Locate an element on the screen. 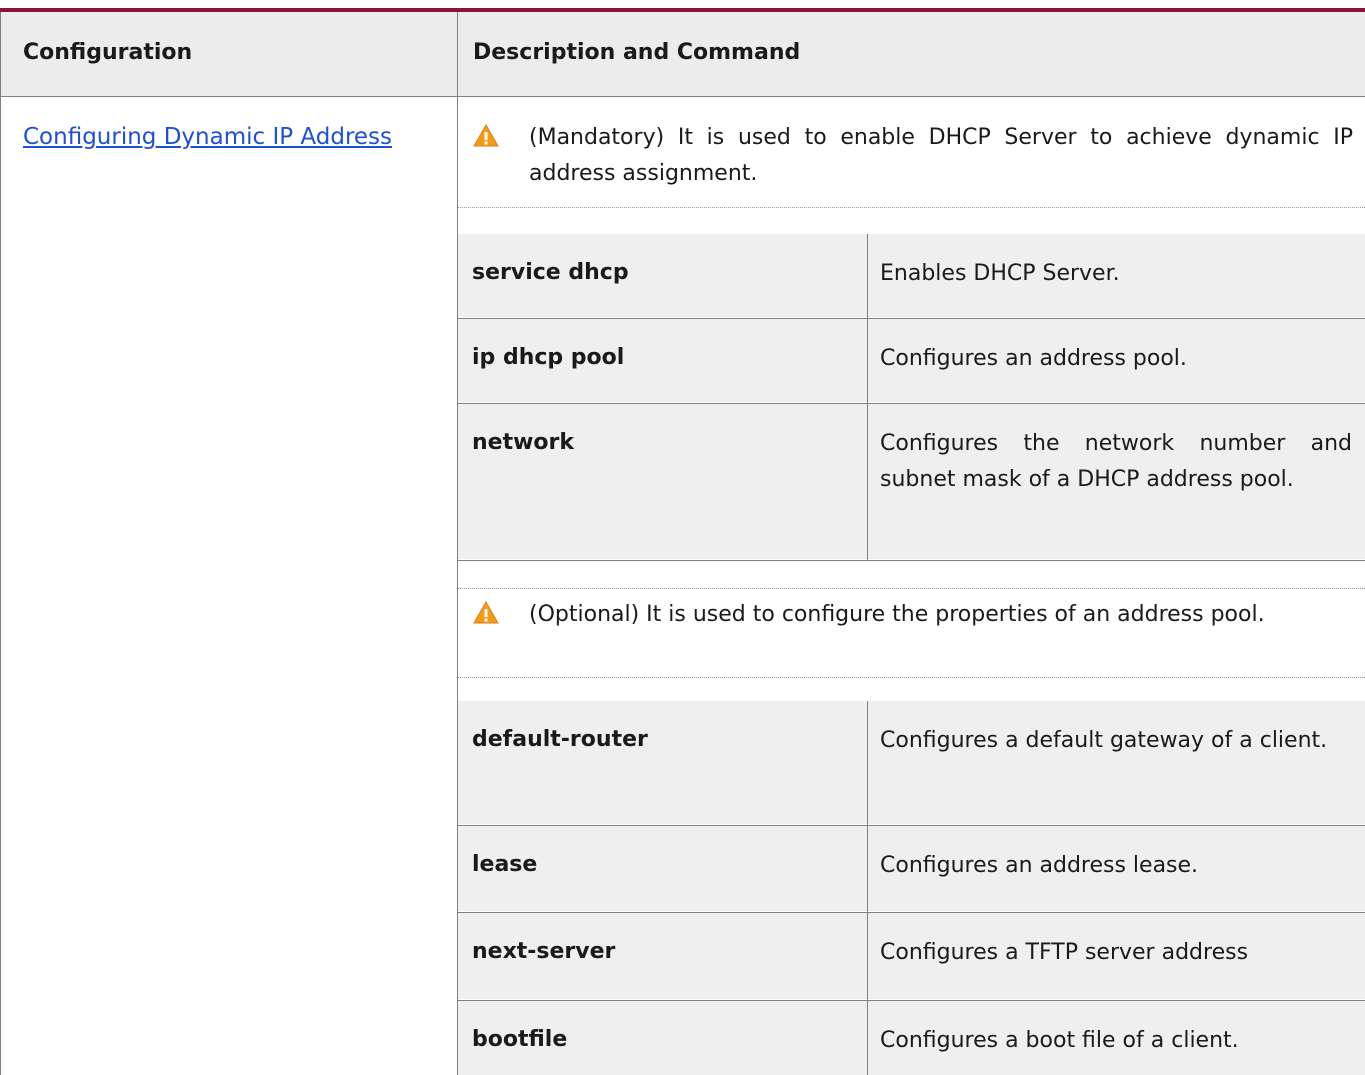  description-ip-dhcp-pool: Configures an address pool. is located at coordinates (1033, 358).